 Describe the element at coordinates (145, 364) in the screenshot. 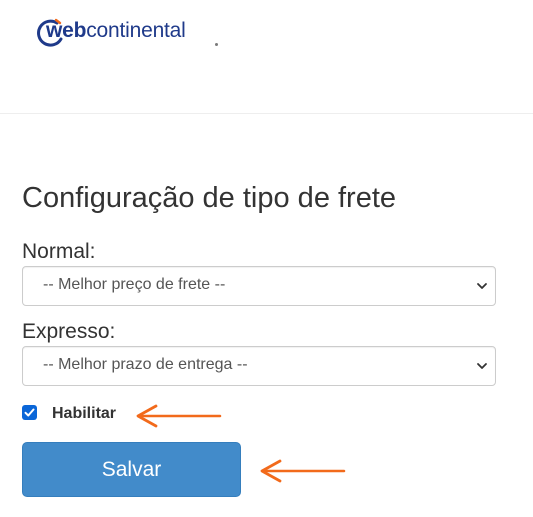

I see `expresso-select-value: -- Melhor prazo de entrega --` at that location.